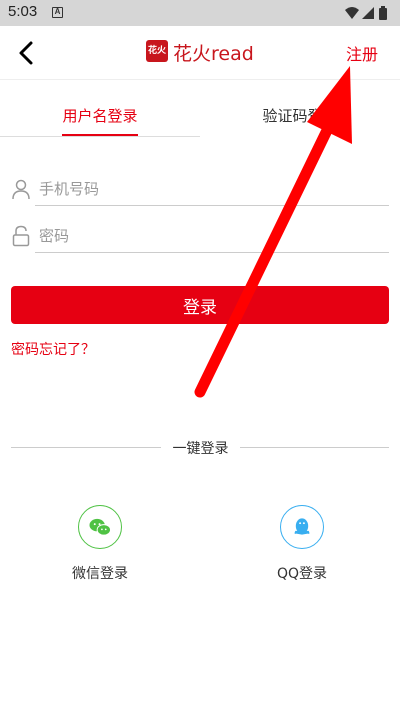 This screenshot has height=711, width=400. Describe the element at coordinates (100, 135) in the screenshot. I see `tab-active-indicator` at that location.